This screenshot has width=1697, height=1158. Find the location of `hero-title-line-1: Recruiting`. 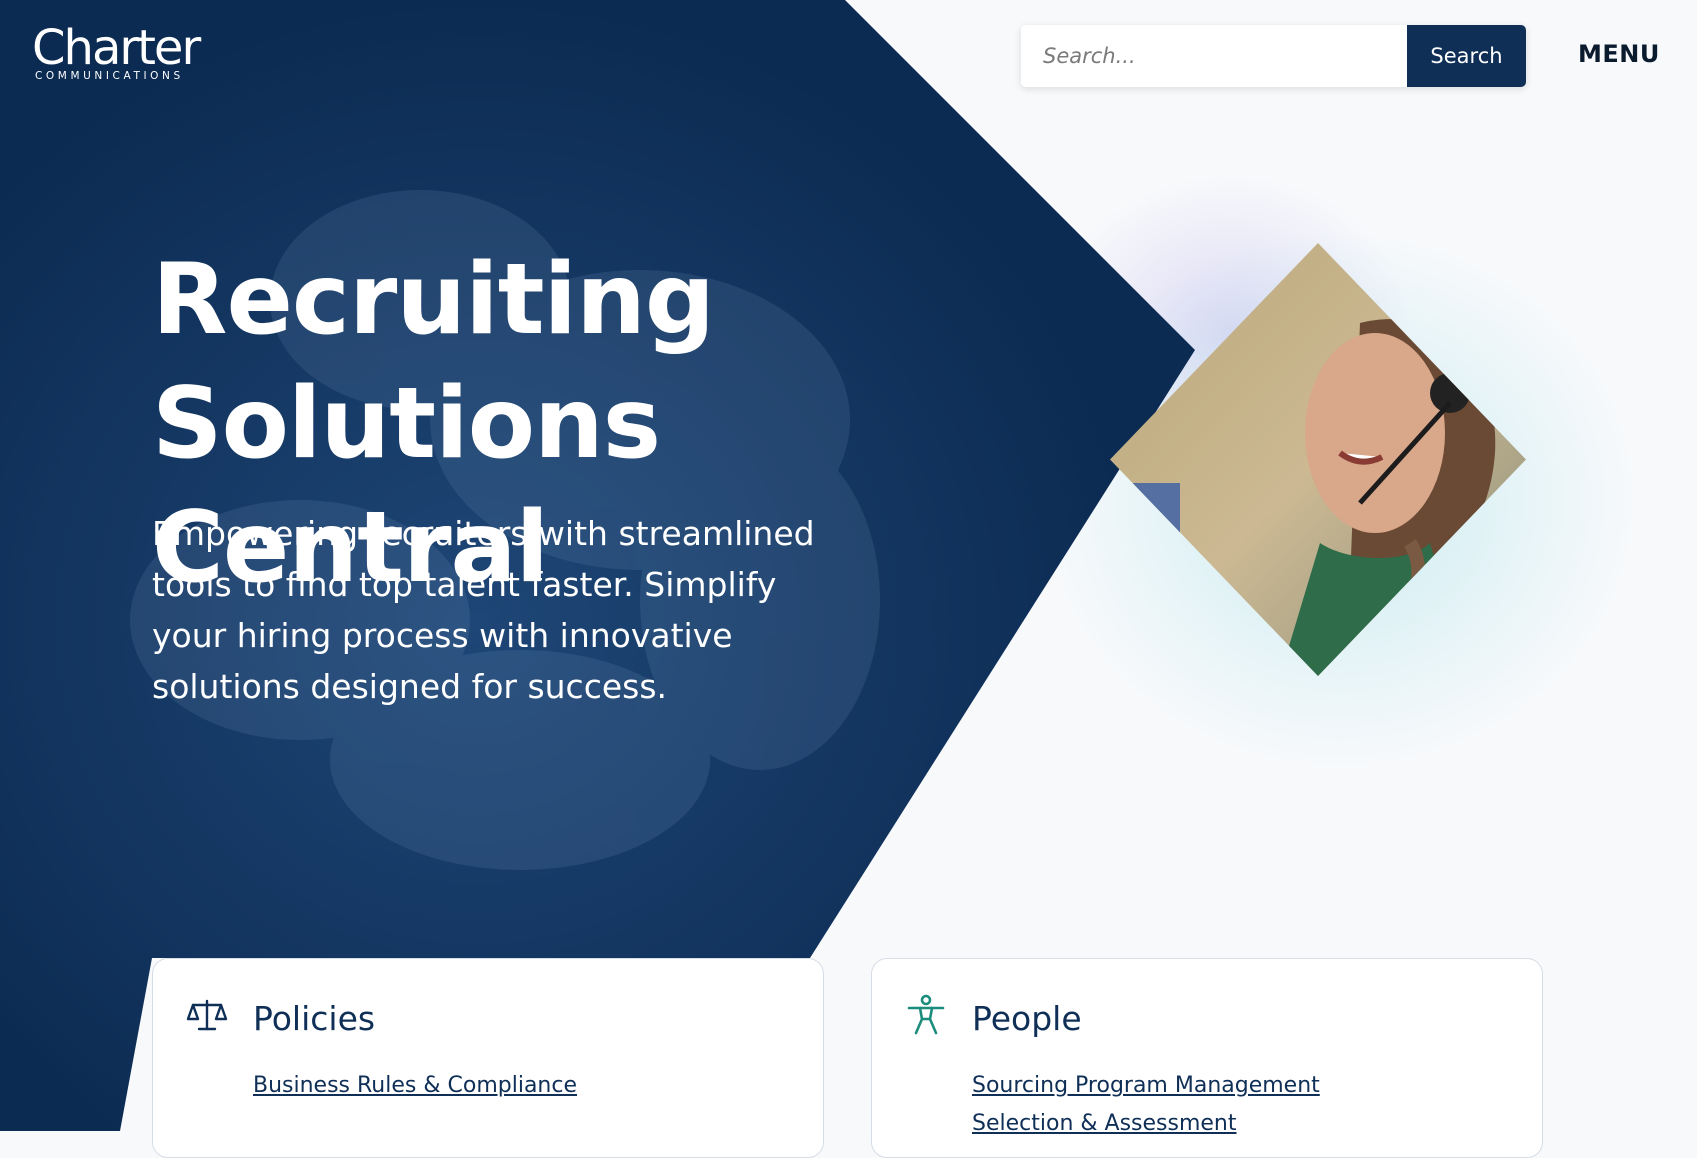

hero-title-line-1: Recruiting is located at coordinates (433, 300).